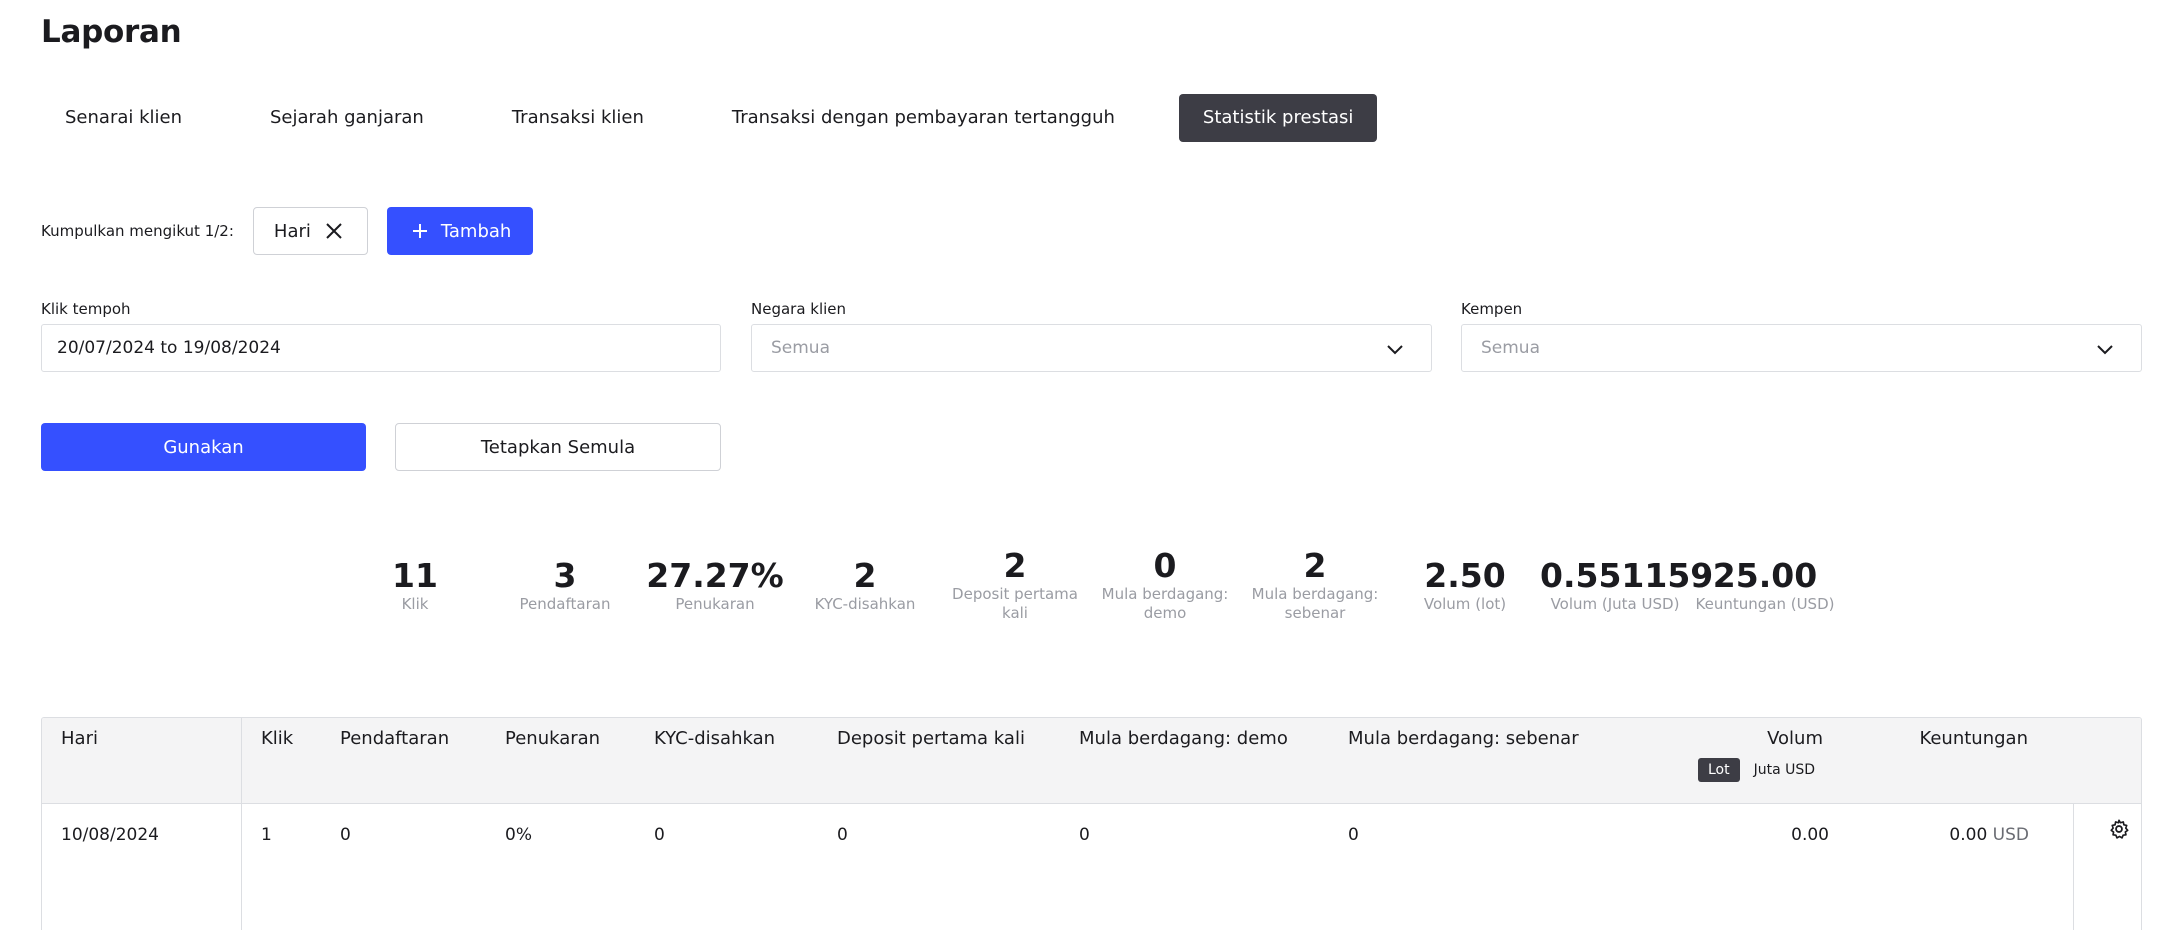 The image size is (2163, 930). Describe the element at coordinates (2119, 829) in the screenshot. I see `gear-icon` at that location.